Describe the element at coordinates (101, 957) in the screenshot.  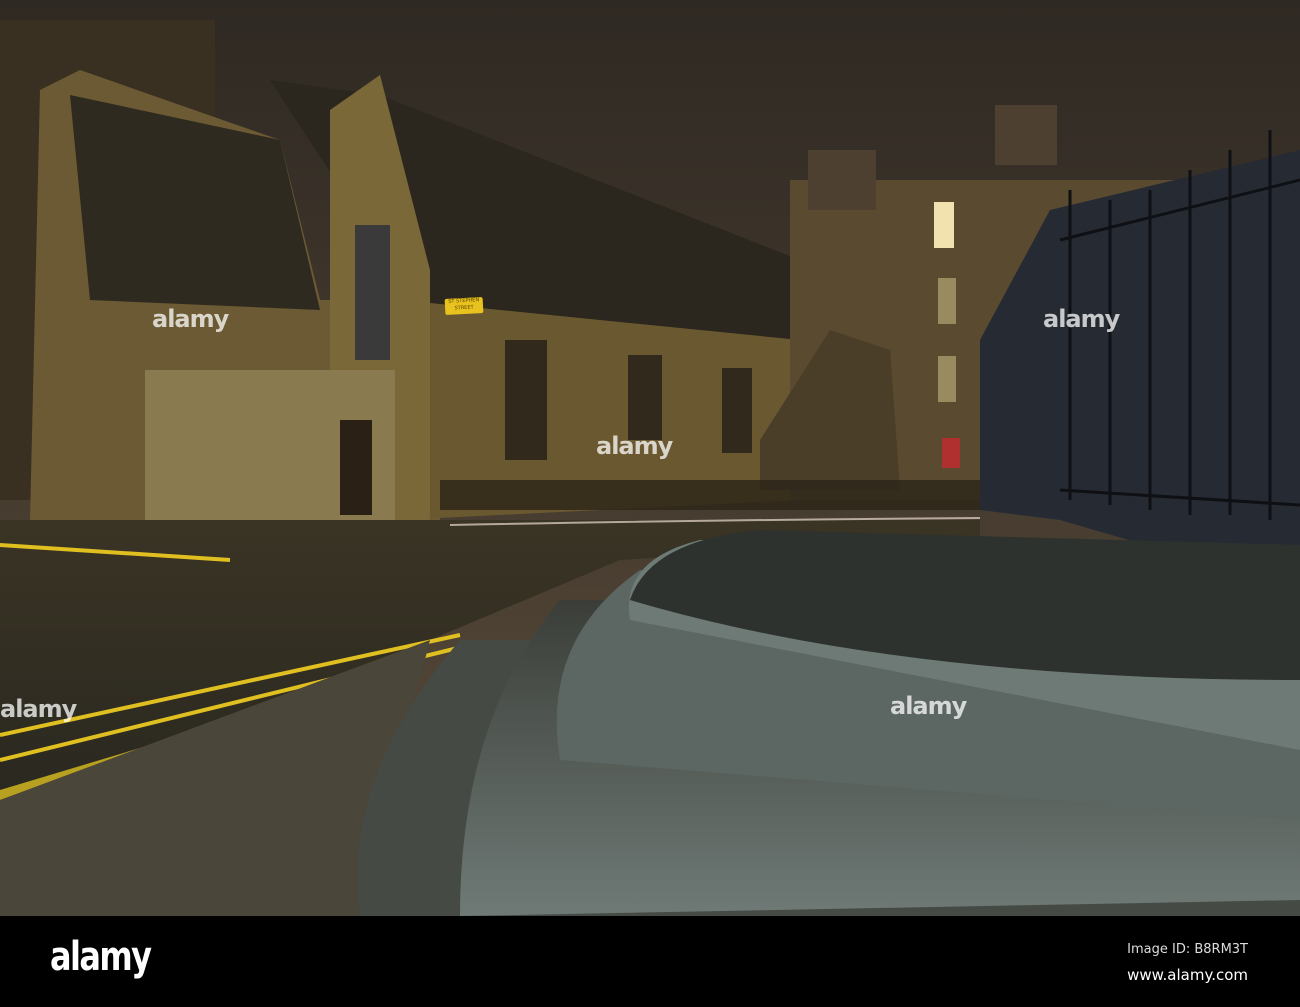
I see `alamy-logo: alamy` at that location.